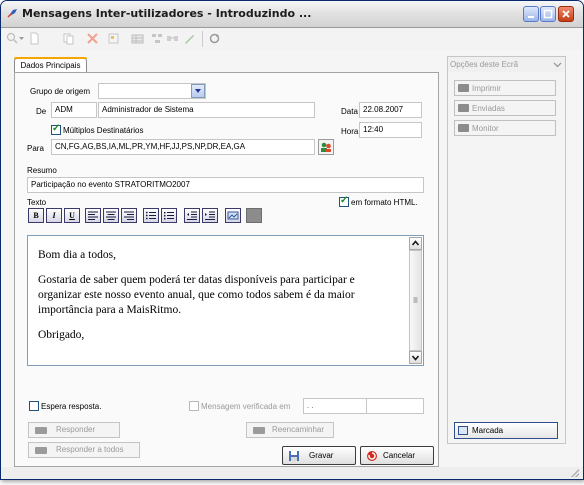 The image size is (584, 485). Describe the element at coordinates (349, 111) in the screenshot. I see `data-label: Data` at that location.